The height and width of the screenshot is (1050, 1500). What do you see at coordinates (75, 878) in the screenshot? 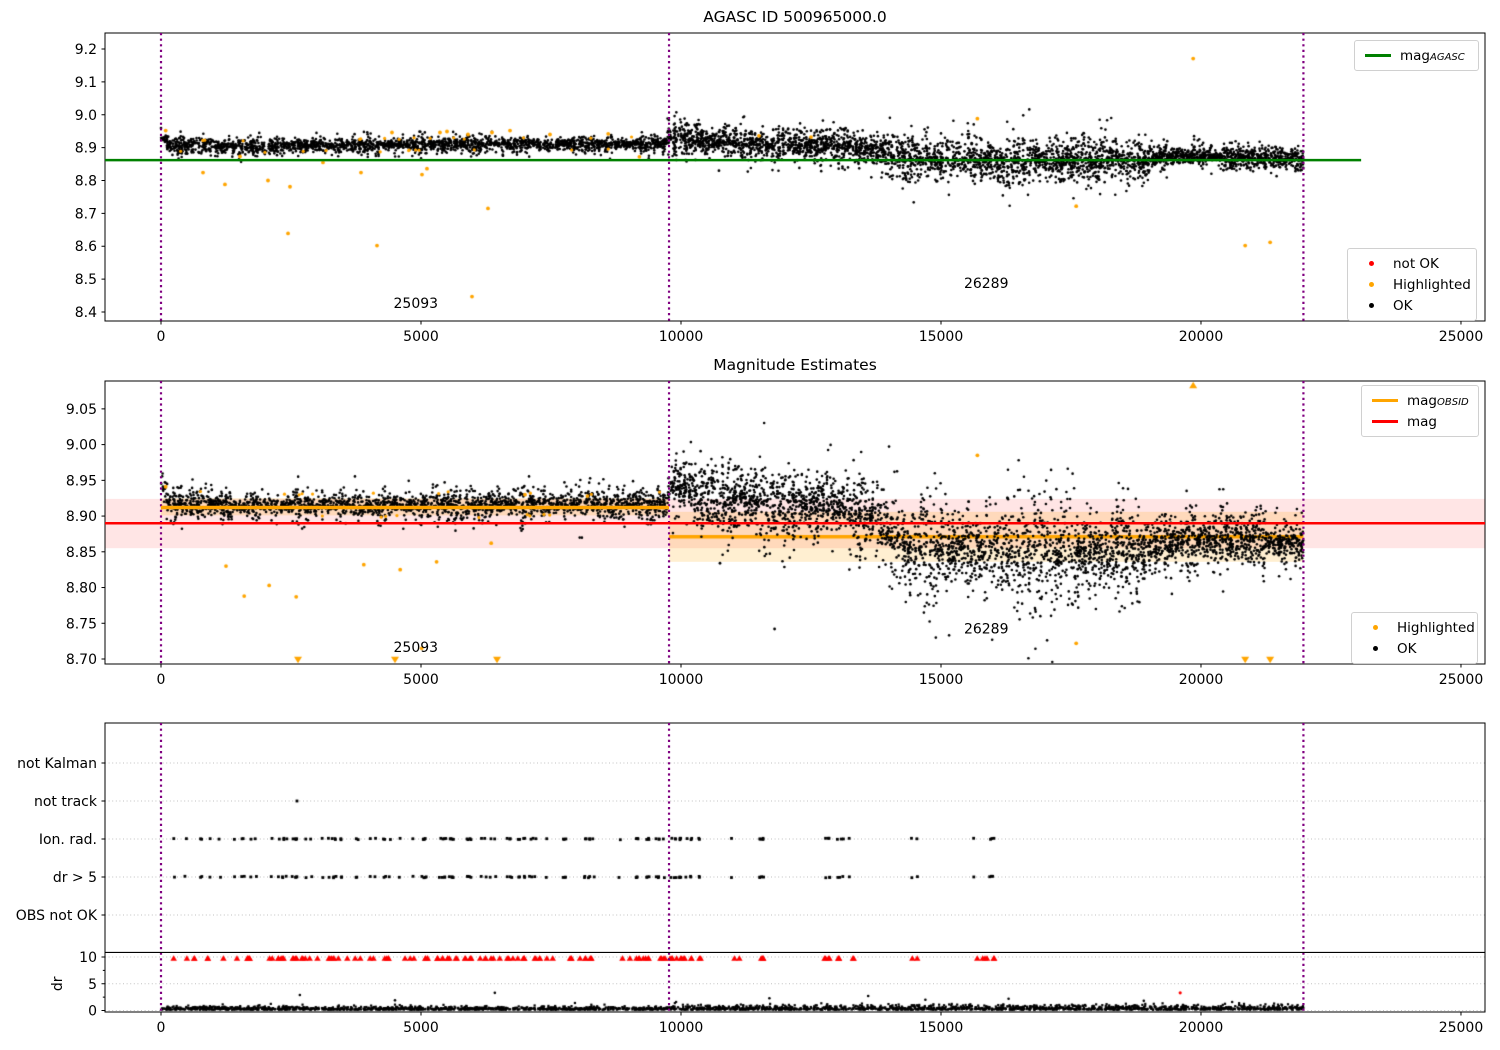
I see `flag-row-label: dr > 5` at bounding box center [75, 878].